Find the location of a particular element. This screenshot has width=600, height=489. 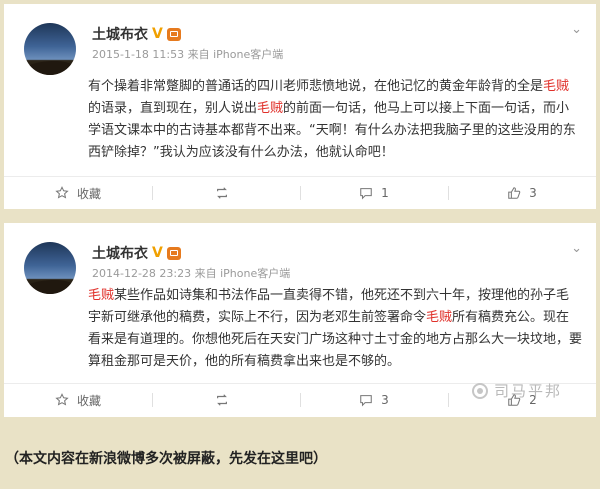

like-count: 3 is located at coordinates (533, 193).